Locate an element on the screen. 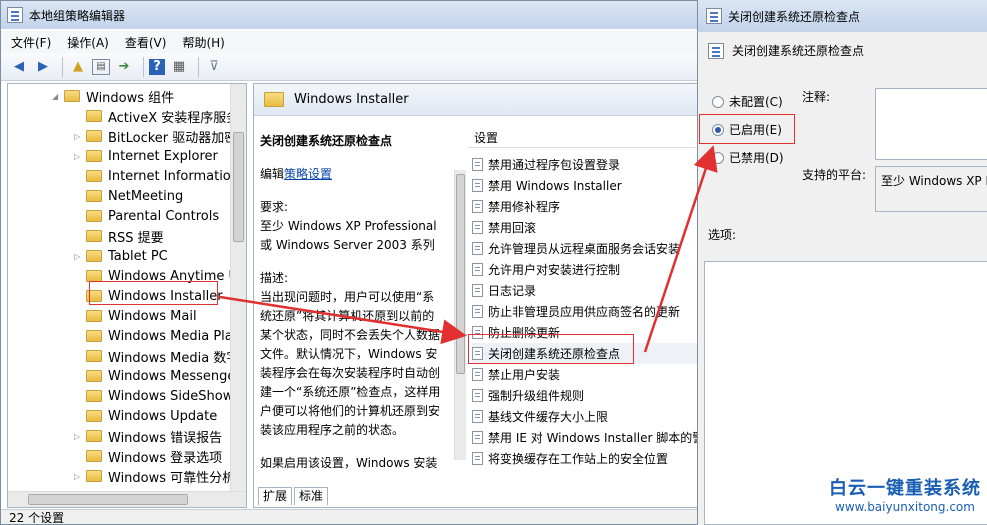 This screenshot has width=987, height=525. watermark: 白云一键重装系统 www.baiyunxitong.com is located at coordinates (905, 494).